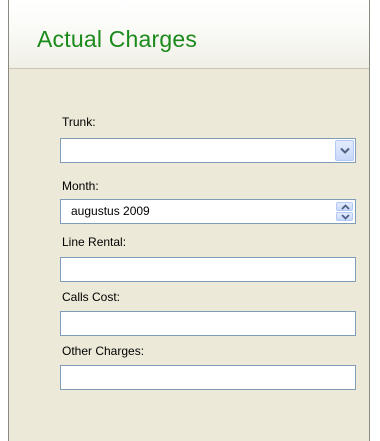  I want to click on month-decrement-button, so click(344, 216).